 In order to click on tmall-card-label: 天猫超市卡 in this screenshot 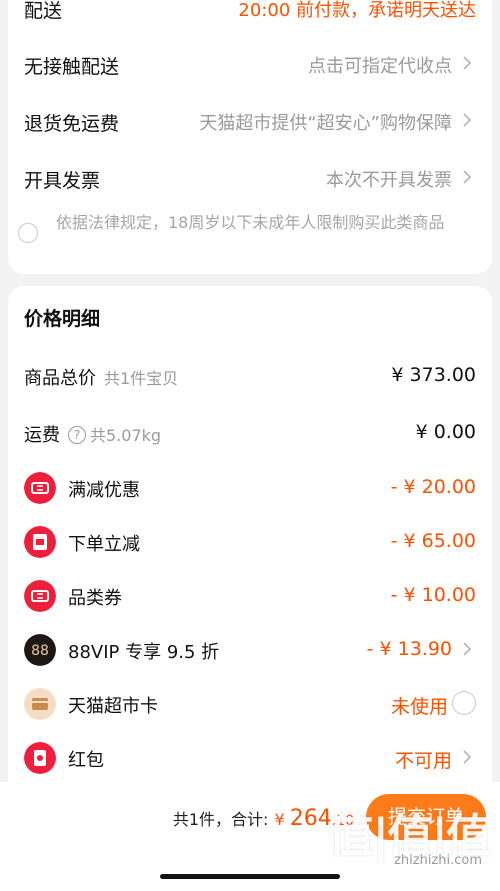, I will do `click(113, 706)`.